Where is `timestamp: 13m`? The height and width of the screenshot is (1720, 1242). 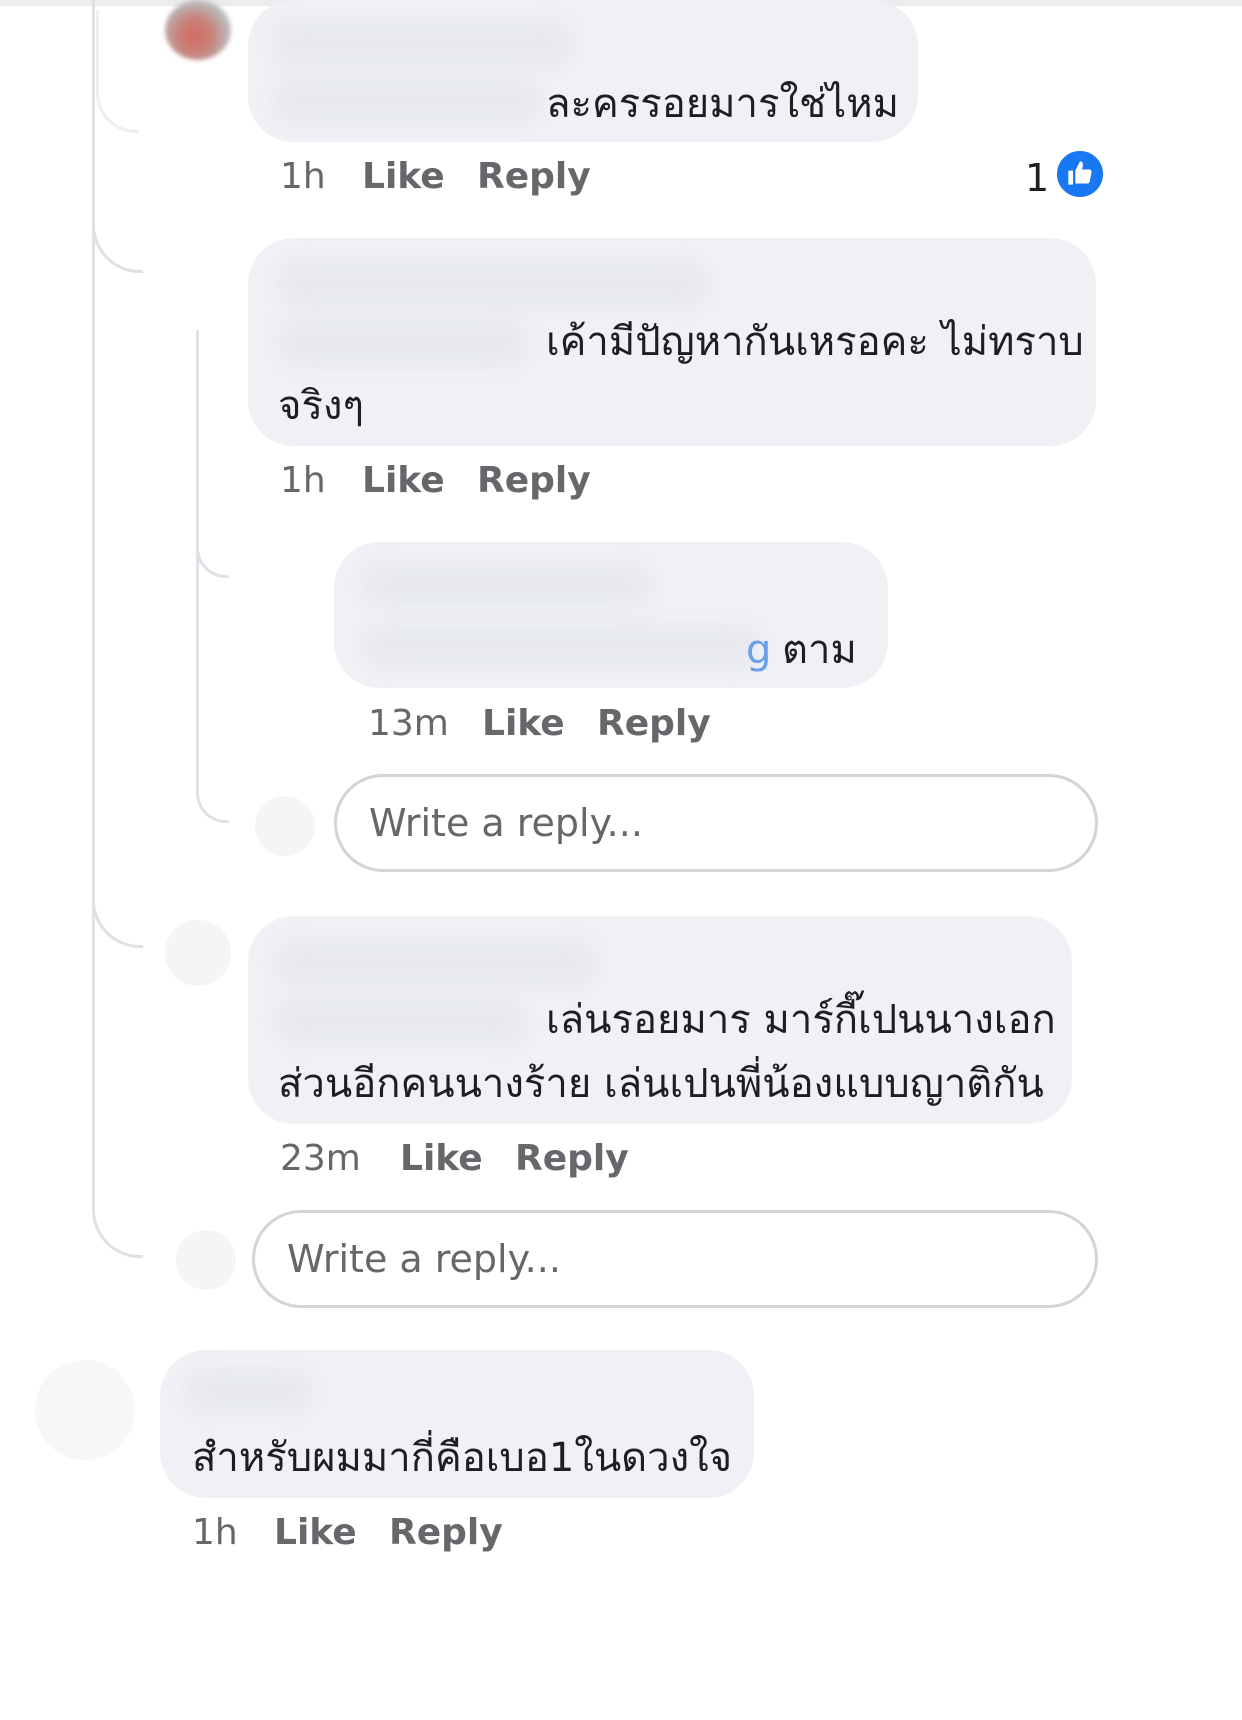
timestamp: 13m is located at coordinates (408, 723).